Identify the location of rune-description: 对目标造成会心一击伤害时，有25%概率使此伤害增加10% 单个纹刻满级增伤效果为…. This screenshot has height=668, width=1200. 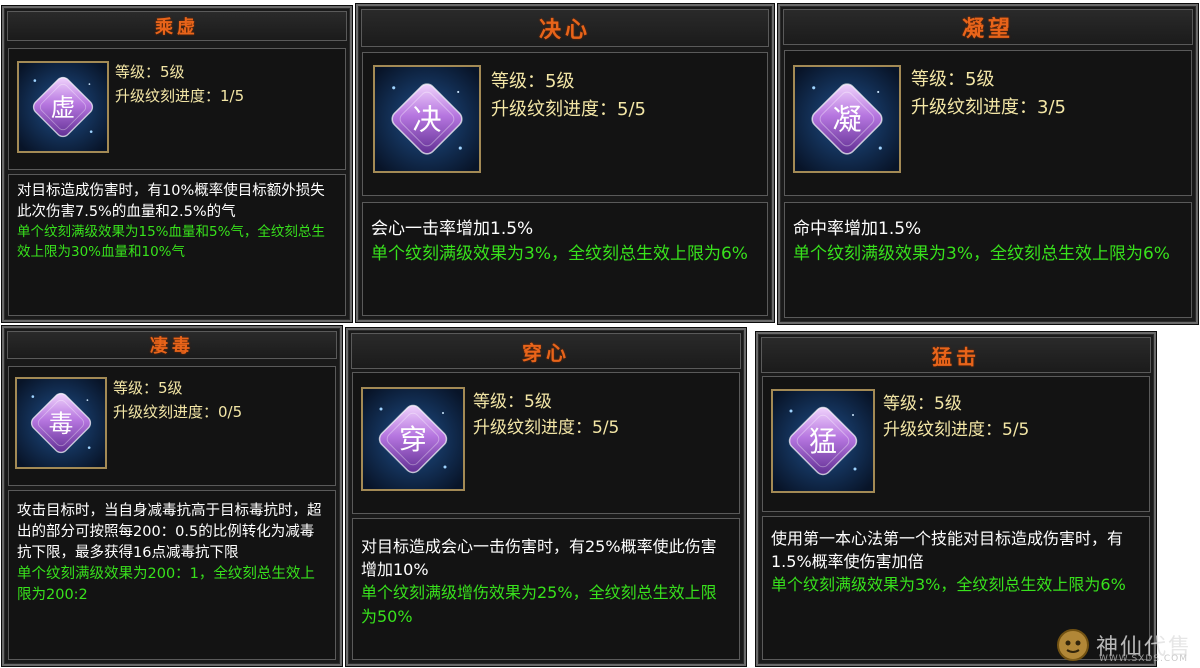
(546, 589).